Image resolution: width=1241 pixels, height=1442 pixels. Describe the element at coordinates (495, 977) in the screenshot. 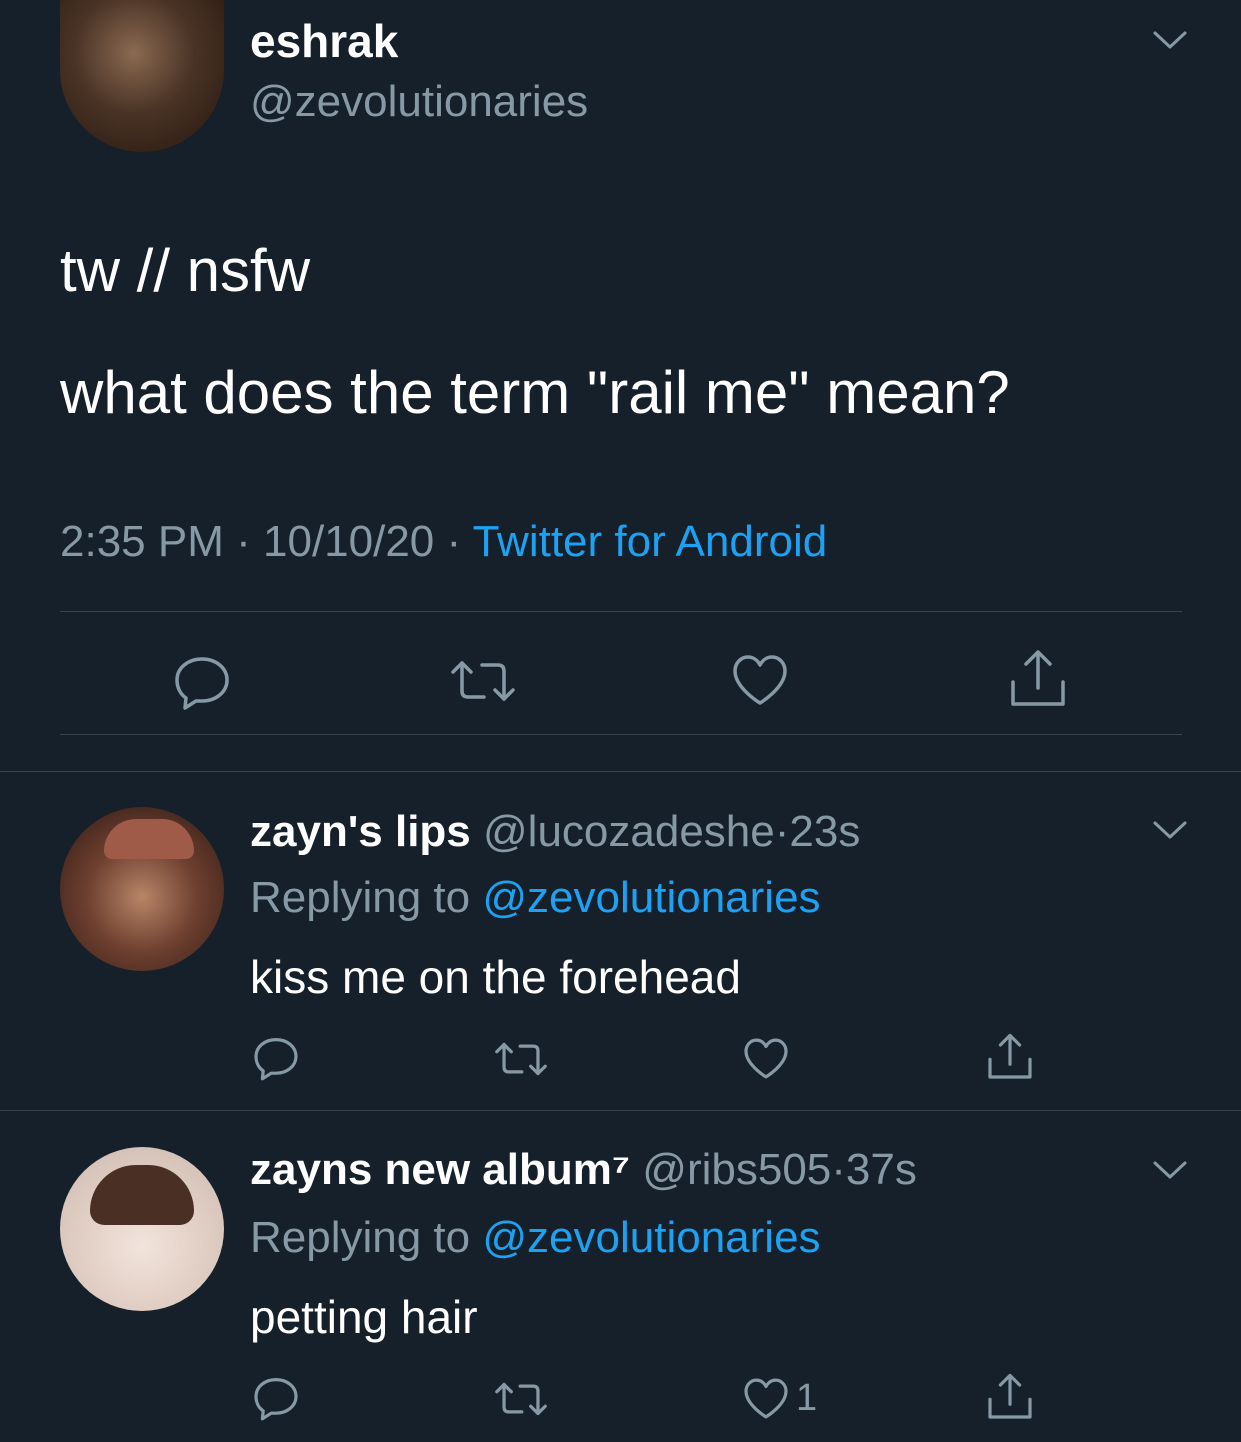

I see `reply-text: kiss me on the forehead` at that location.